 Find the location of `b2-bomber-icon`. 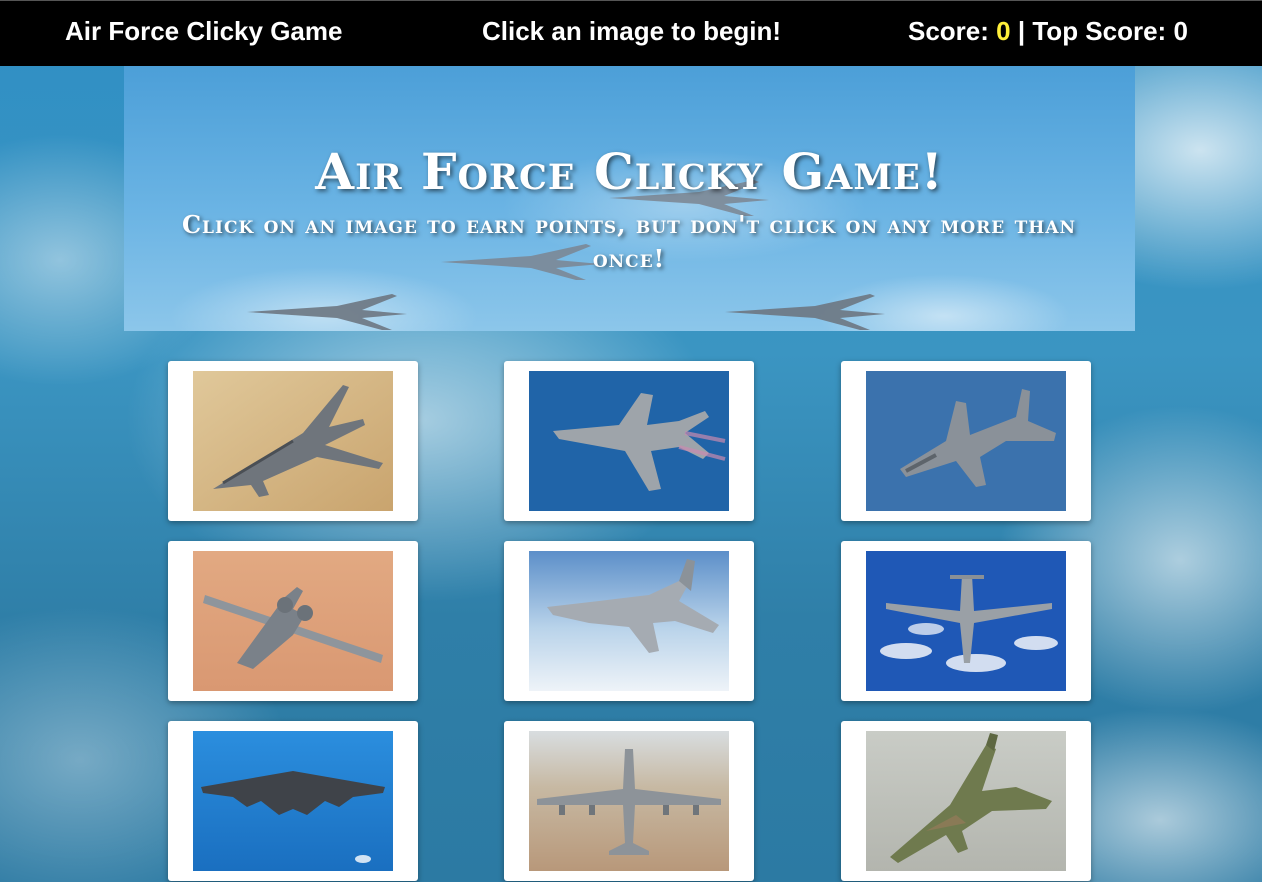

b2-bomber-icon is located at coordinates (293, 801).